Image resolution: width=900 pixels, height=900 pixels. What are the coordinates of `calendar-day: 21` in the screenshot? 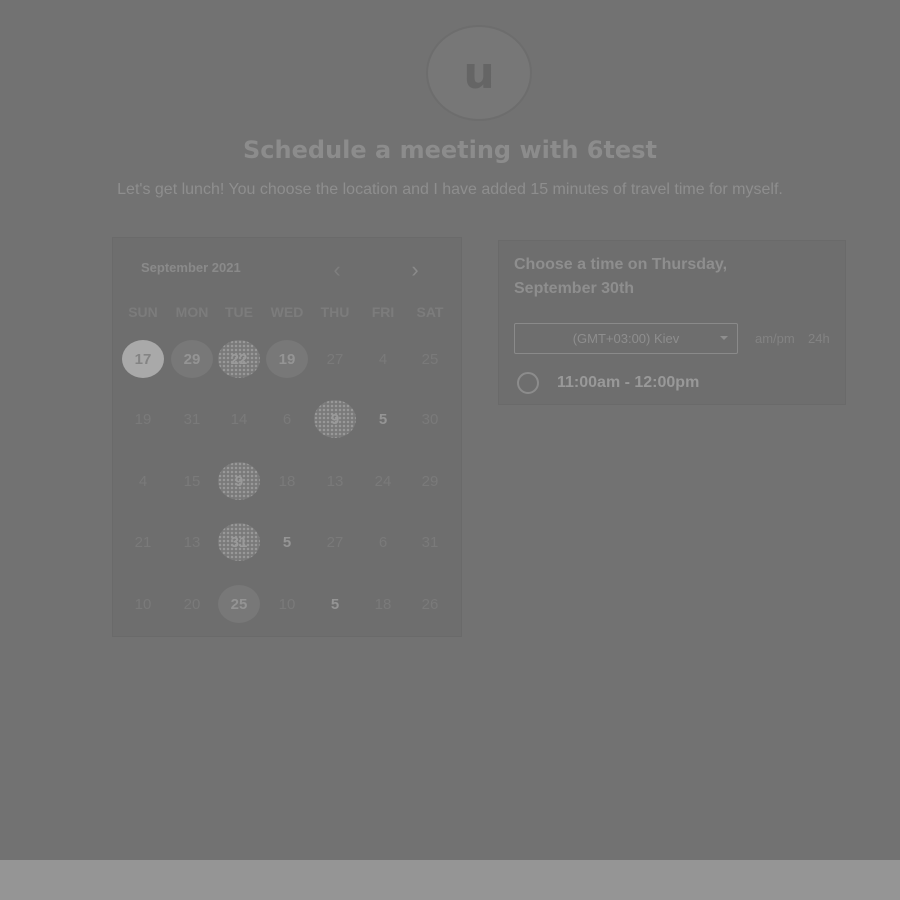 It's located at (143, 542).